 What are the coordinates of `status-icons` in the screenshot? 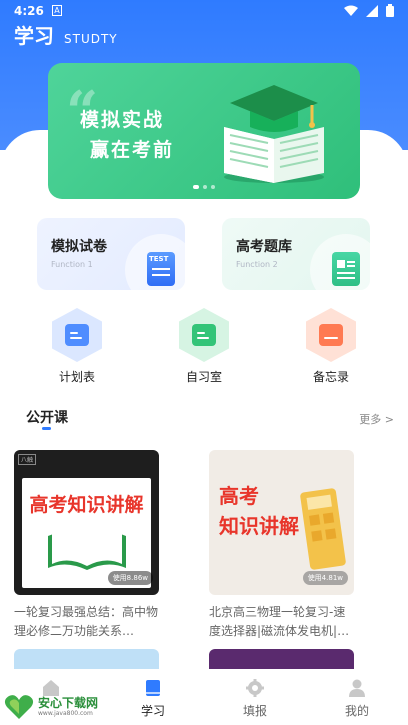 It's located at (369, 10).